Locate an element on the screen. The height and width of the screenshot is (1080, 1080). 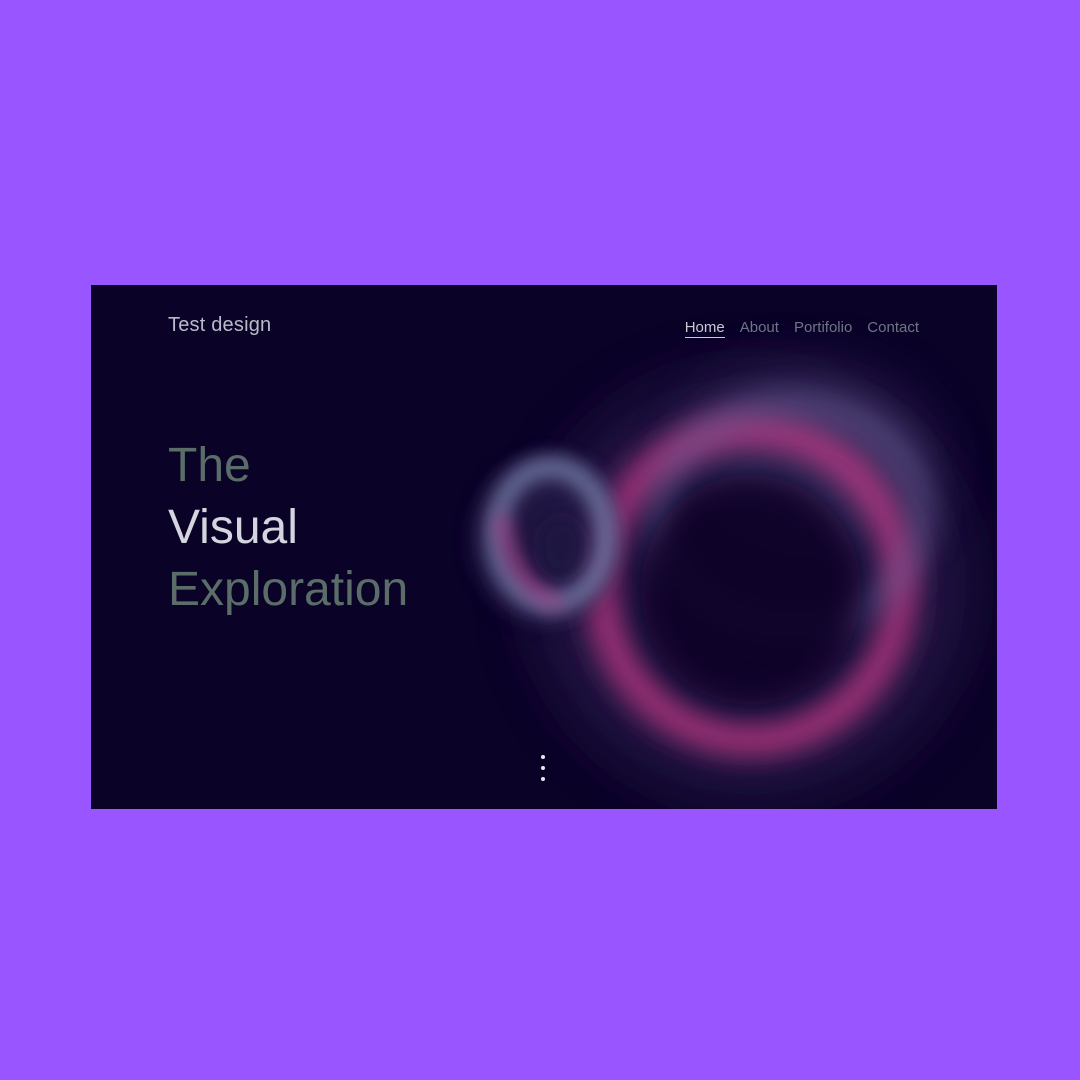
main-nav: Home About Portifolio Contact is located at coordinates (801, 328).